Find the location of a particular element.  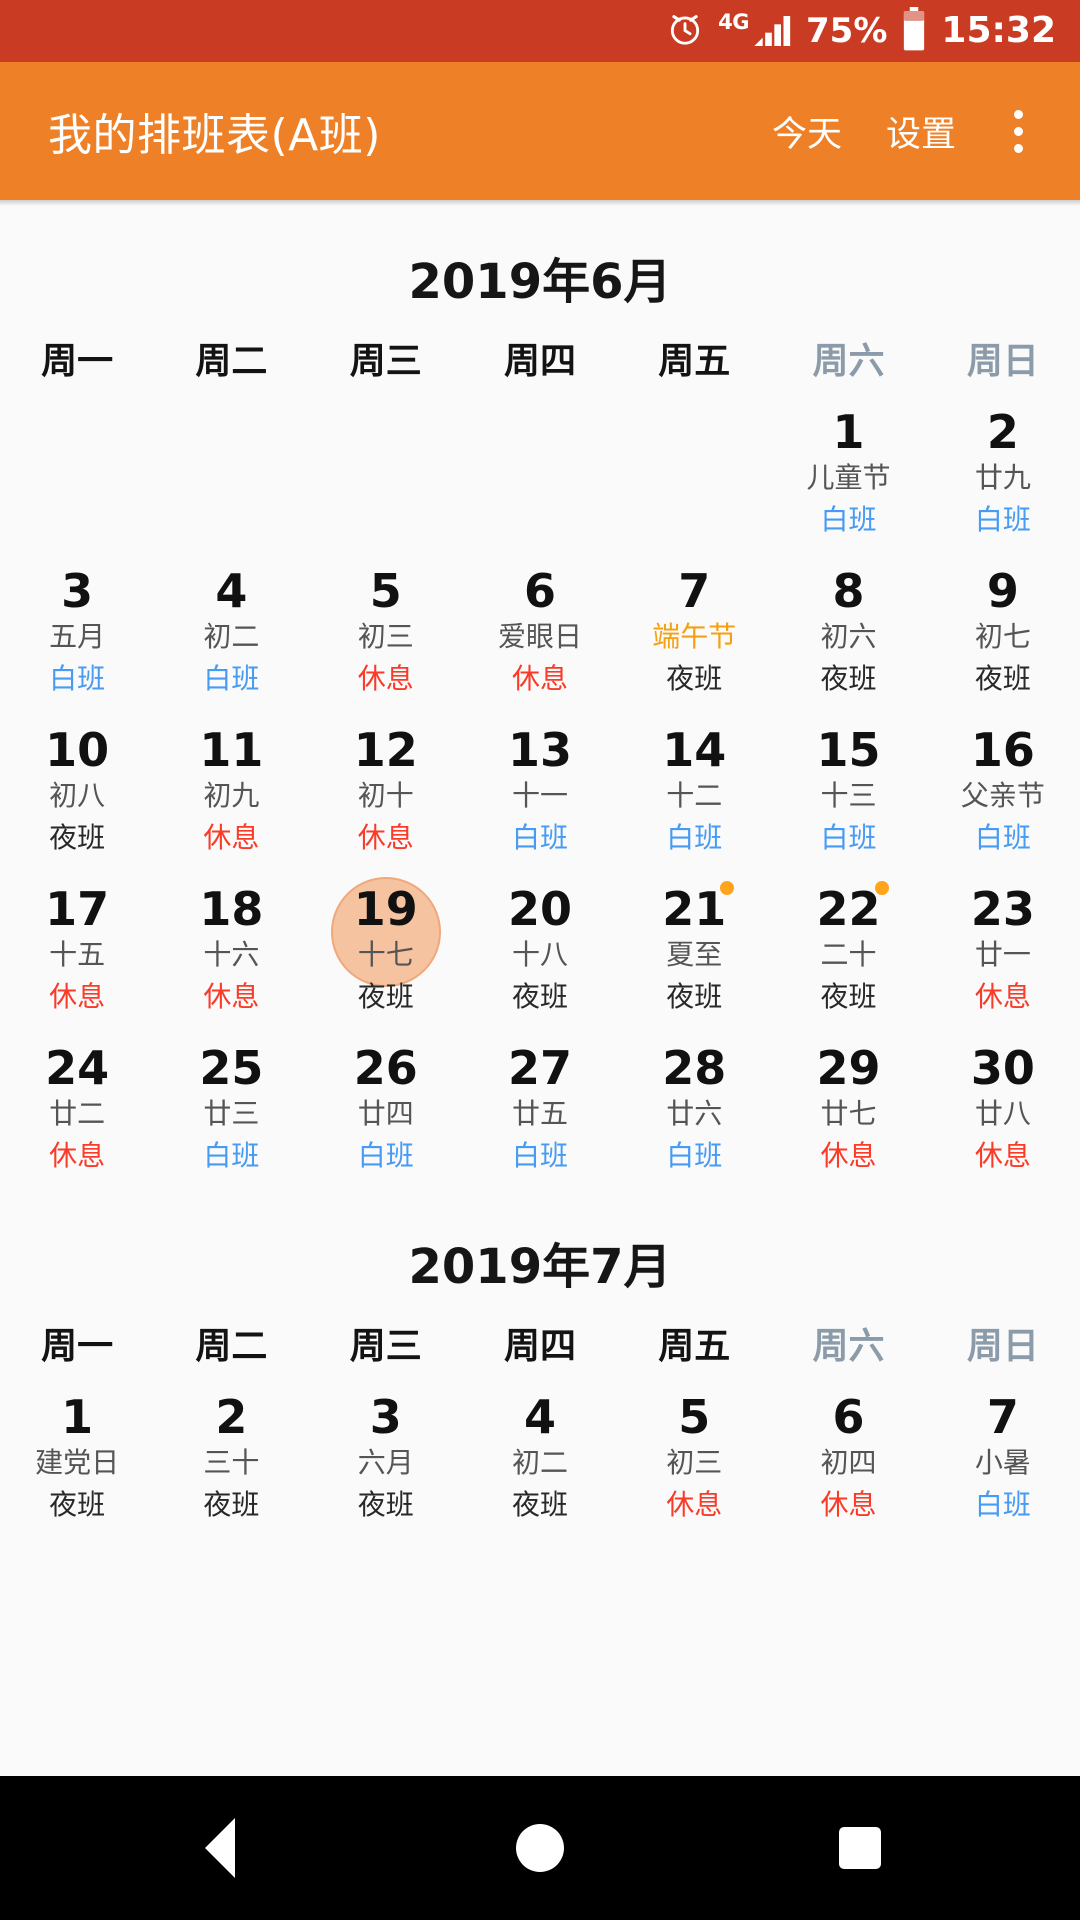

day-cell: 27 廿五 白班 is located at coordinates (540, 1105).